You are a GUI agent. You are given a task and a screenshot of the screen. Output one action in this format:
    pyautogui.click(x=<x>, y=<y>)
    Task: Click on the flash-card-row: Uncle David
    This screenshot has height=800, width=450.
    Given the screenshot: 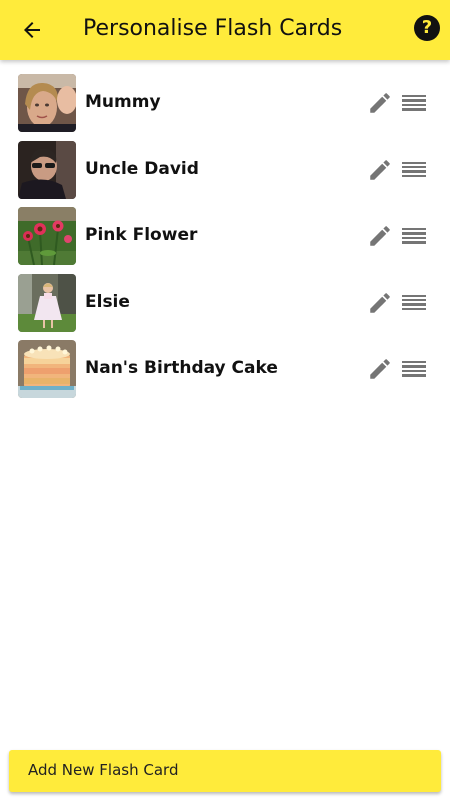 What is the action you would take?
    pyautogui.click(x=225, y=170)
    